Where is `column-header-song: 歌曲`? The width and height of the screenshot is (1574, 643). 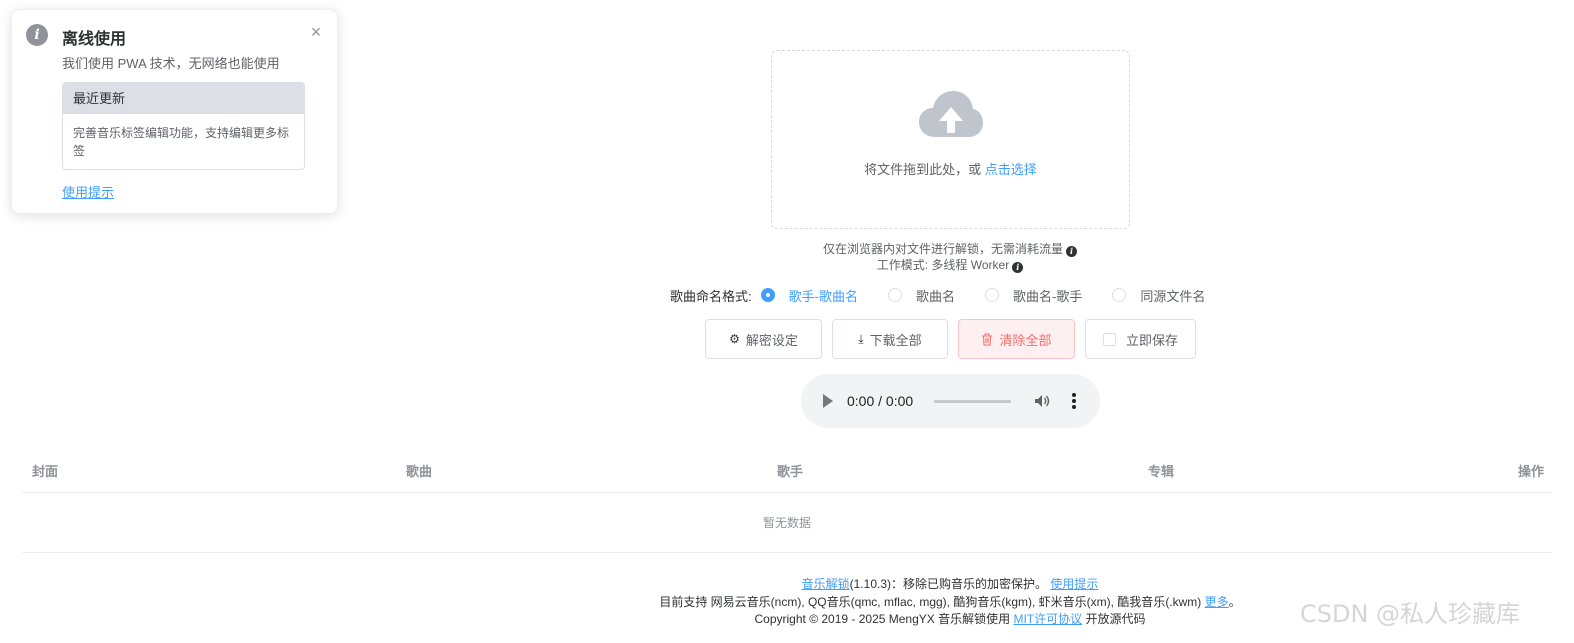
column-header-song: 歌曲 is located at coordinates (419, 471).